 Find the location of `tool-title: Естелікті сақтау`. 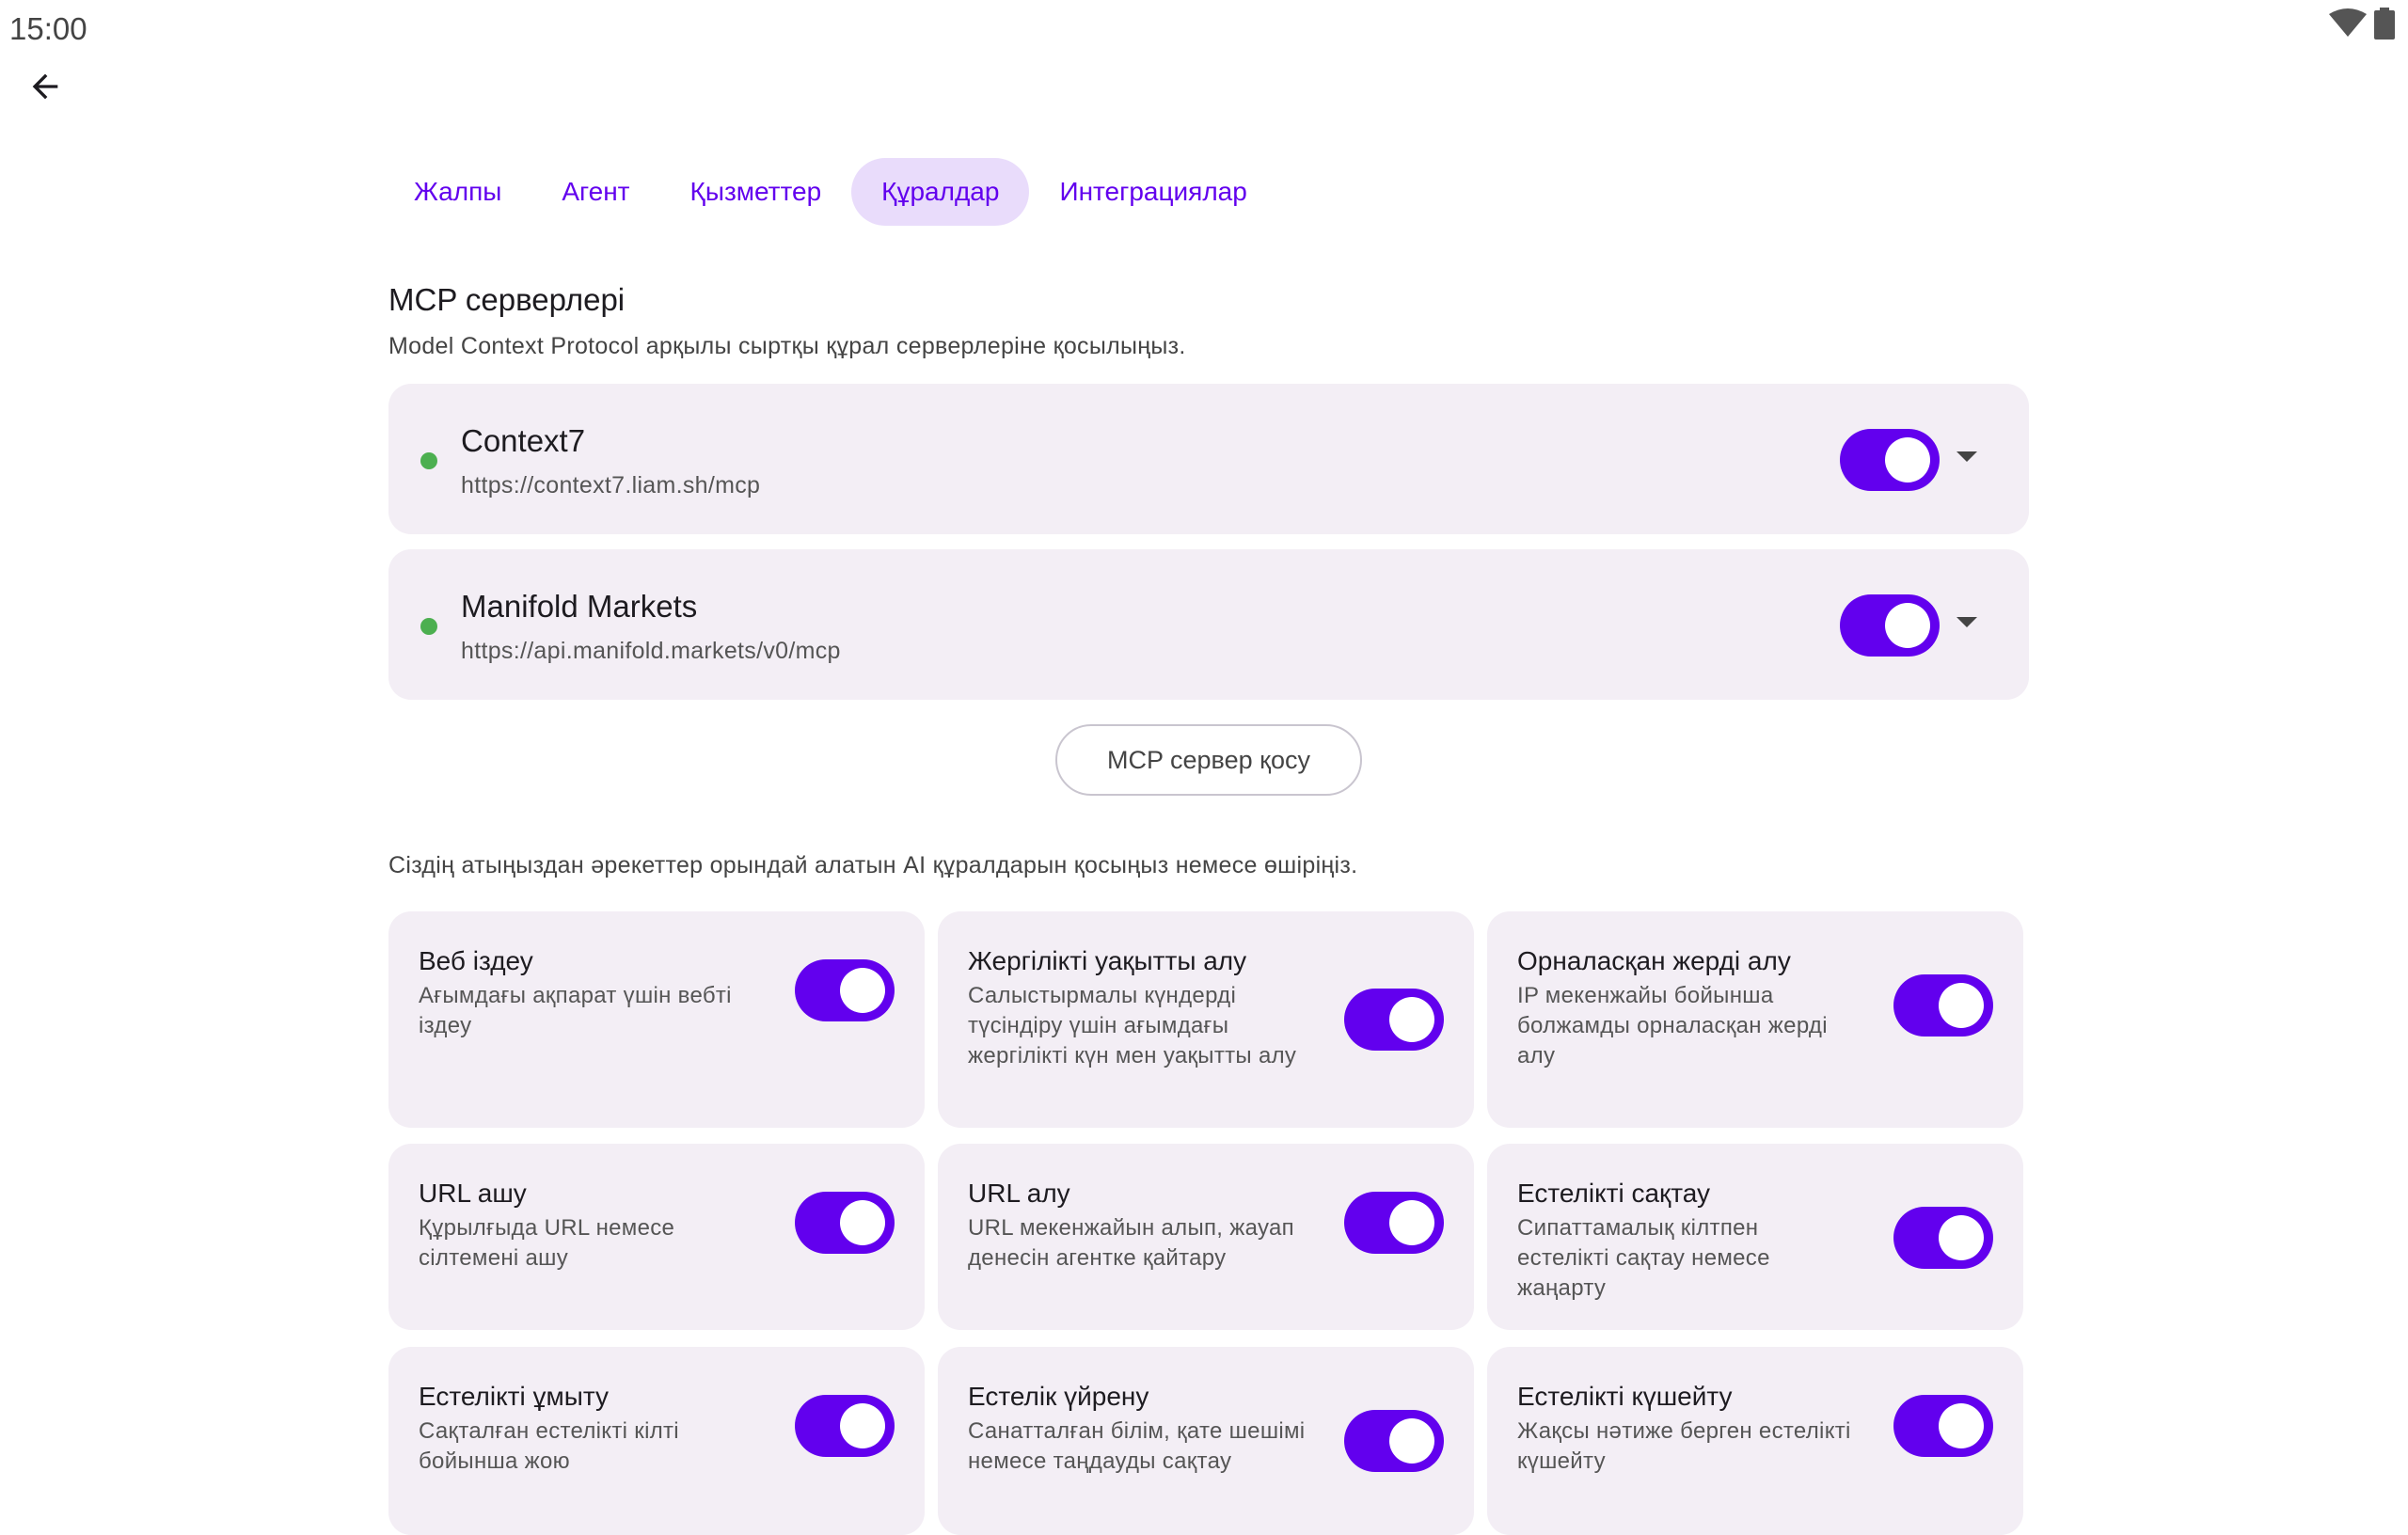

tool-title: Естелікті сақтау is located at coordinates (1614, 1193).